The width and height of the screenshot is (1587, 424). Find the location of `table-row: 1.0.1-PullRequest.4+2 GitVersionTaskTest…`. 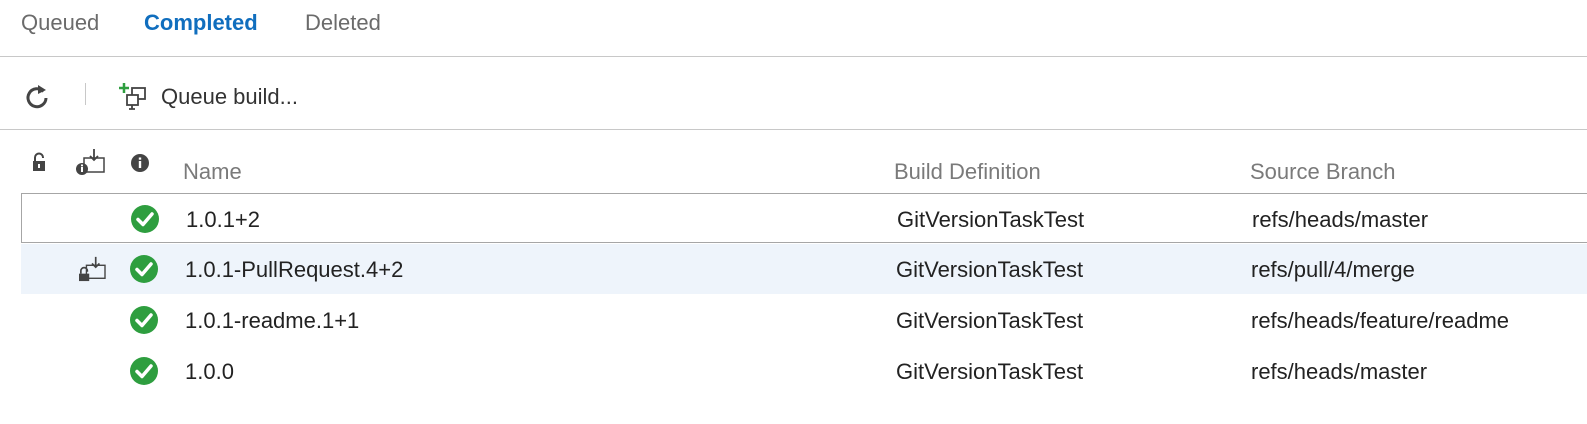

table-row: 1.0.1-PullRequest.4+2 GitVersionTaskTest… is located at coordinates (804, 269).